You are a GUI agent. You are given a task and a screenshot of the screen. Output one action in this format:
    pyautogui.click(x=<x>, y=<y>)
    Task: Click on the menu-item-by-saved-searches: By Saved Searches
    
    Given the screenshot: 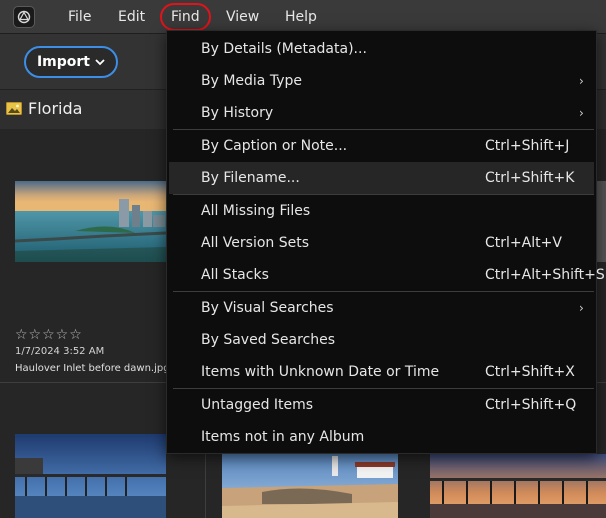 What is the action you would take?
    pyautogui.click(x=381, y=340)
    